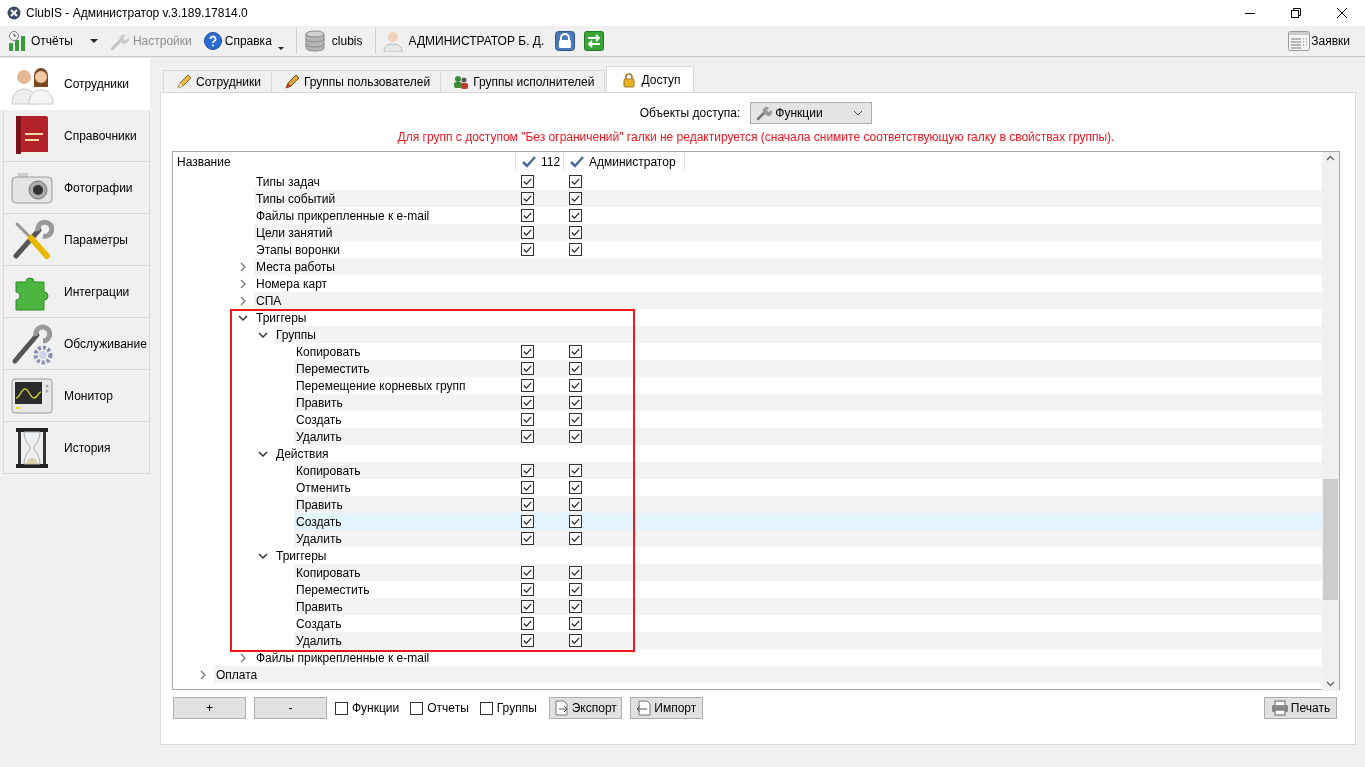 The width and height of the screenshot is (1365, 767). Describe the element at coordinates (1330, 421) in the screenshot. I see `scrollbar` at that location.